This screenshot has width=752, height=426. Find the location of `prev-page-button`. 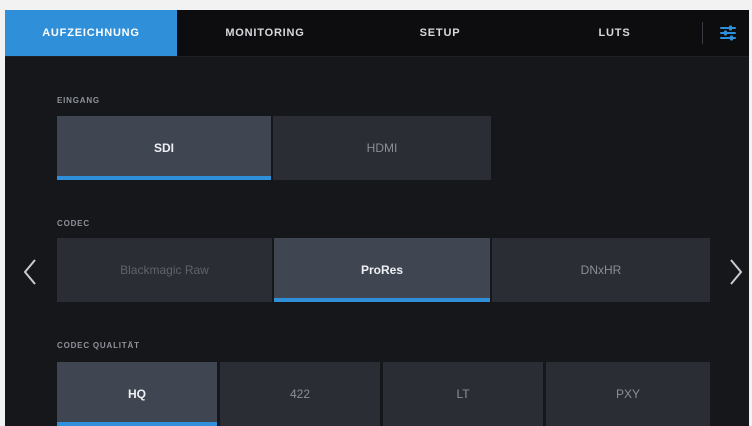

prev-page-button is located at coordinates (30, 272).